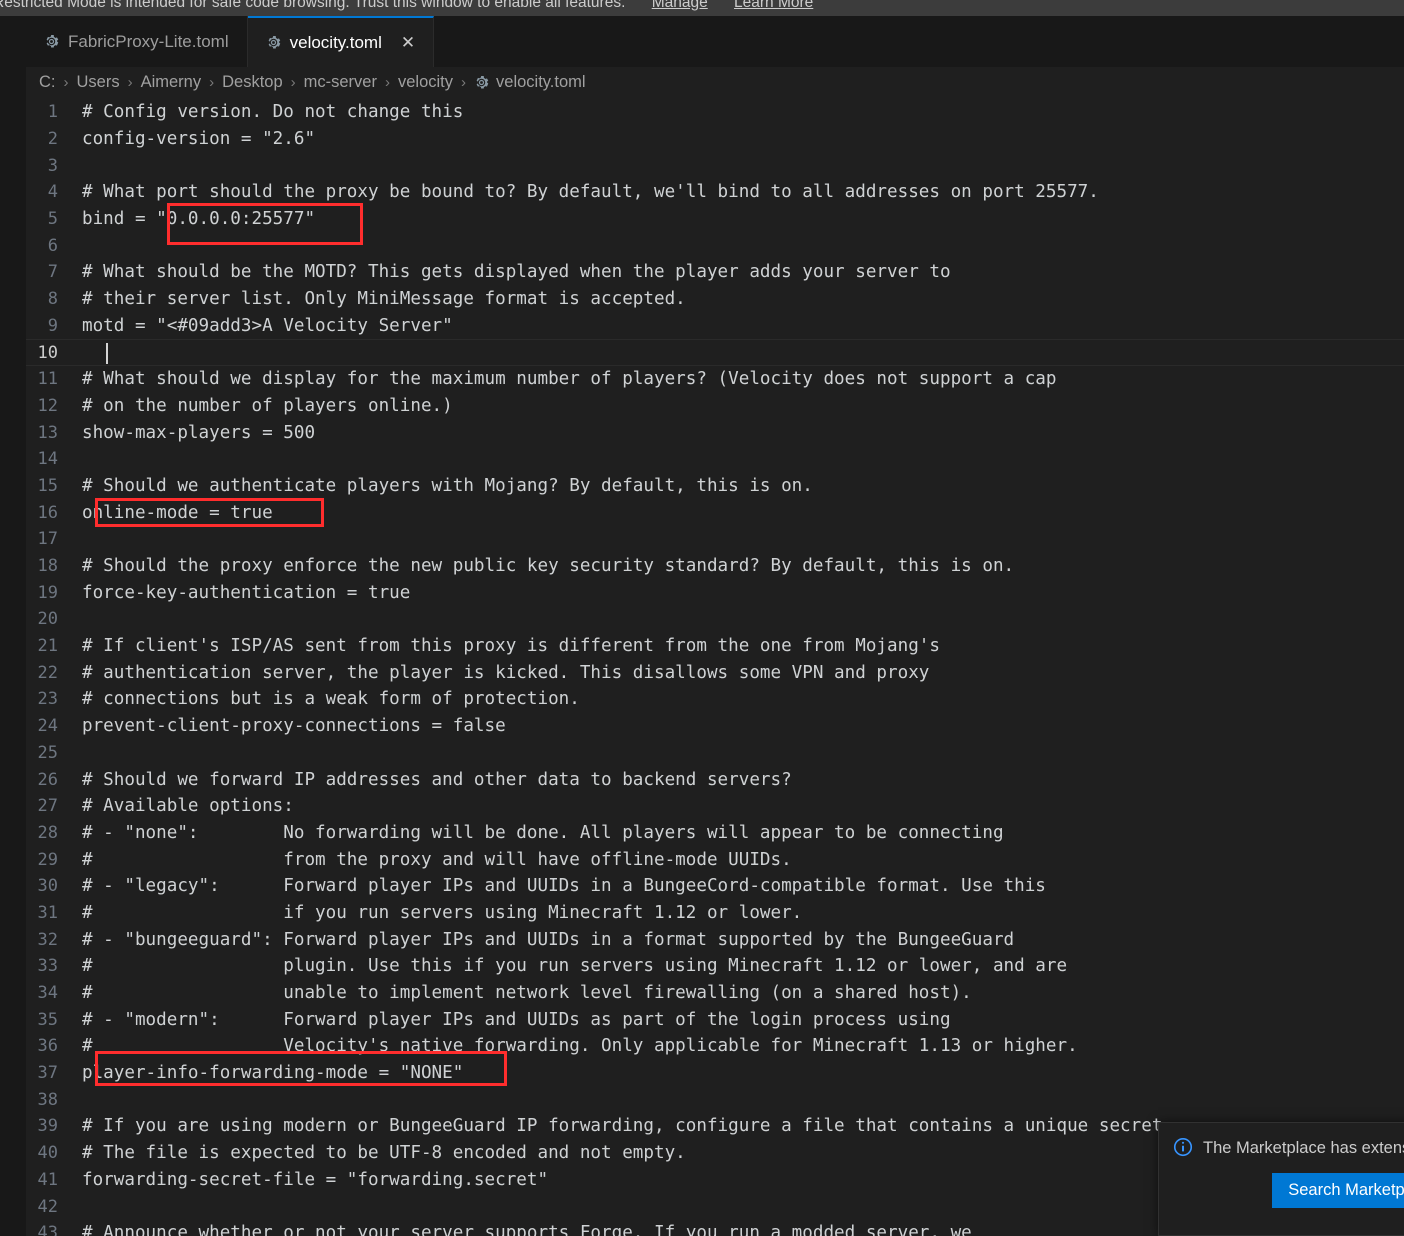  What do you see at coordinates (715, 432) in the screenshot?
I see `code-line: 13 show-max-players = 500` at bounding box center [715, 432].